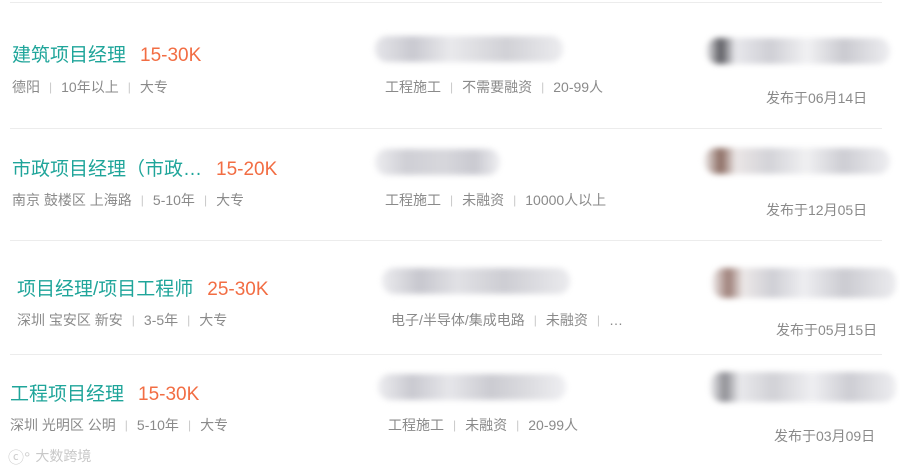 The height and width of the screenshot is (472, 900). Describe the element at coordinates (238, 289) in the screenshot. I see `salary: 25-30K` at that location.